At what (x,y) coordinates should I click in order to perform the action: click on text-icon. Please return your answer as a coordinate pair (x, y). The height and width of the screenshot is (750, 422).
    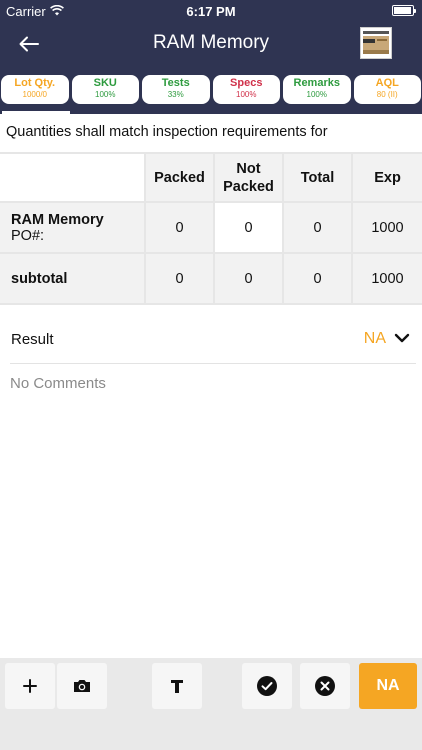
    Looking at the image, I should click on (177, 686).